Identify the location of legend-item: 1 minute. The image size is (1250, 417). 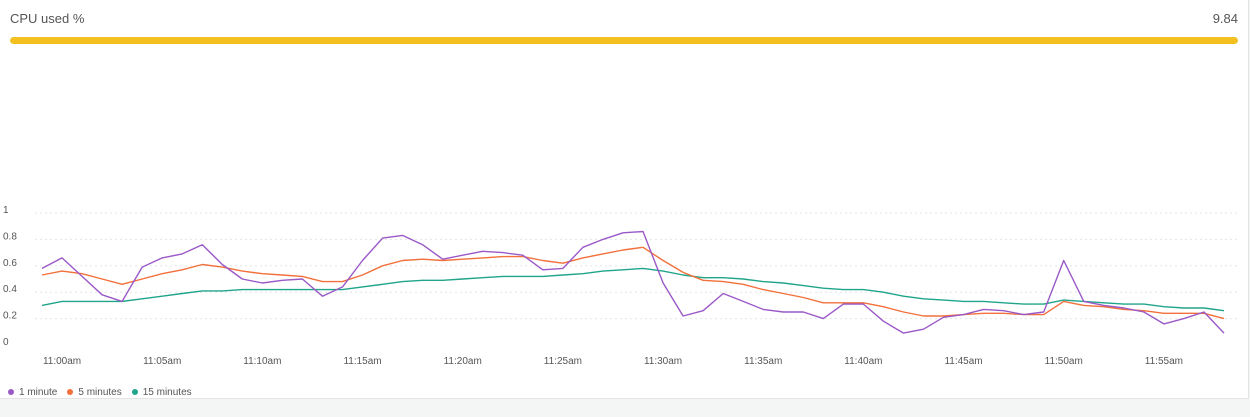
(32, 392).